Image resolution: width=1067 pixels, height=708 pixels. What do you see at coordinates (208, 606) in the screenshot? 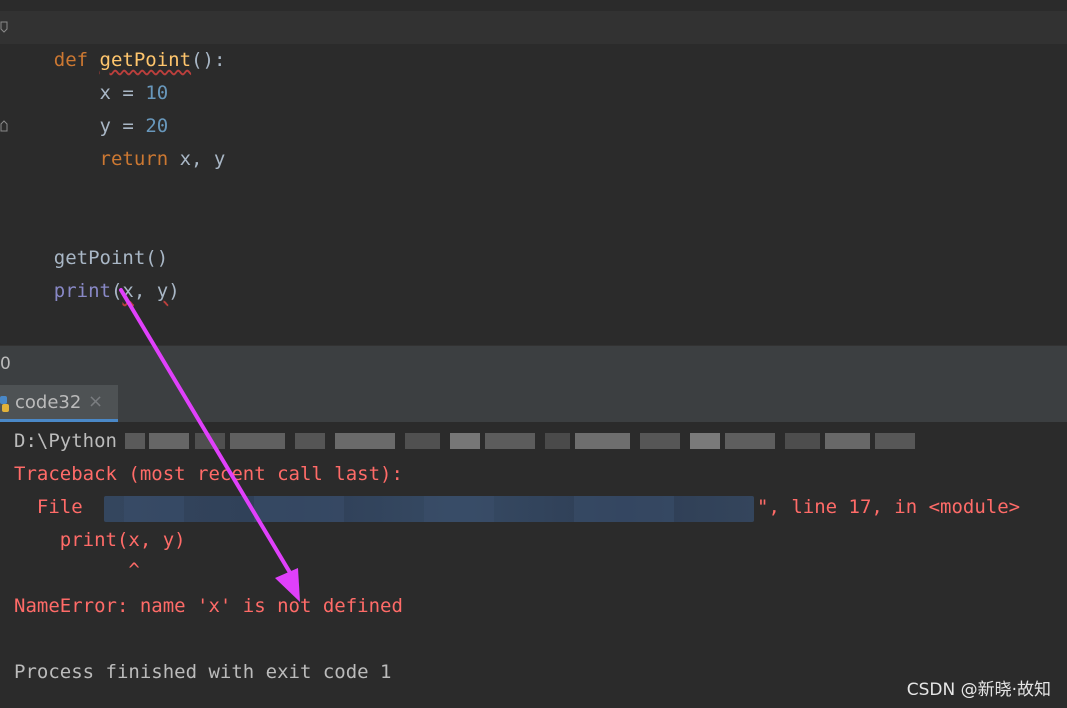
I see `error-message: NameError: name 'x' is not defined` at bounding box center [208, 606].